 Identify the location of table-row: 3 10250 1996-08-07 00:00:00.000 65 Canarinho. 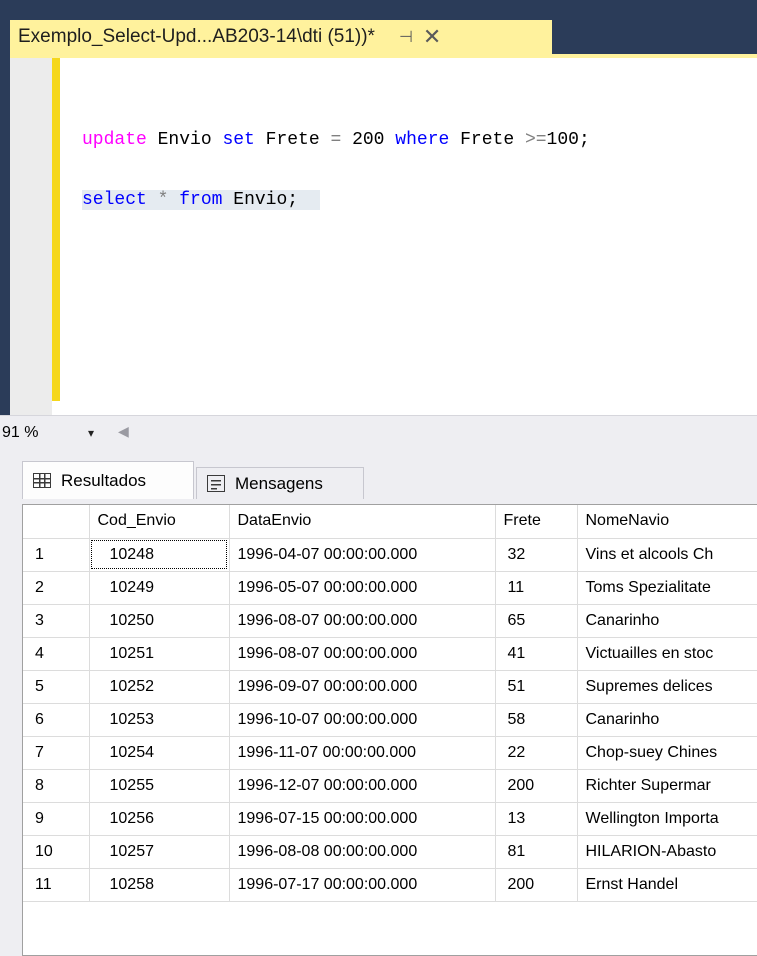
(390, 621).